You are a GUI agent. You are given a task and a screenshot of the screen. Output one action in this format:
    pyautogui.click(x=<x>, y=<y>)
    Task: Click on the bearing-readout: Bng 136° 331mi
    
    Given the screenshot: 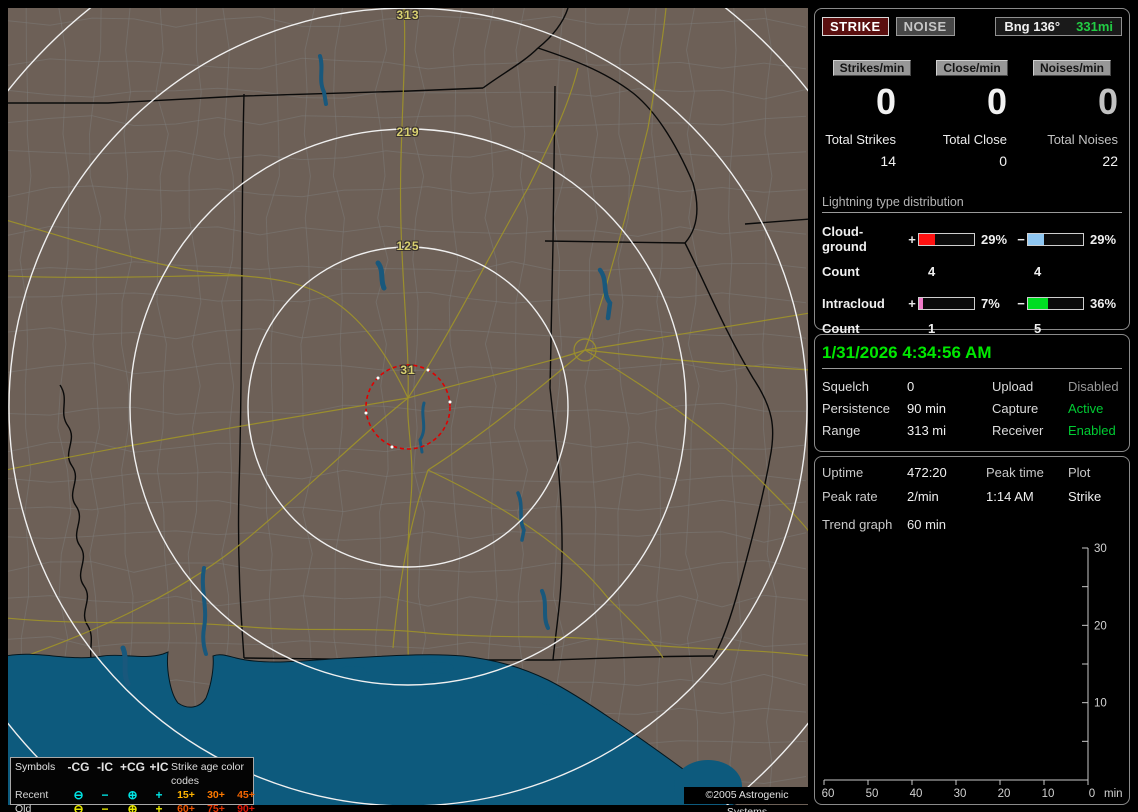 What is the action you would take?
    pyautogui.click(x=1058, y=26)
    